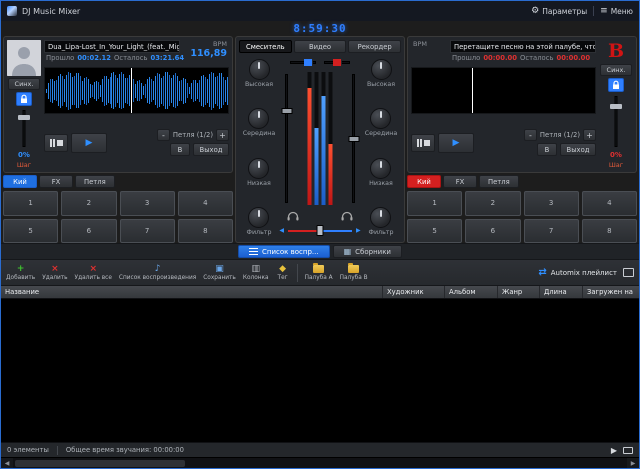 The image size is (640, 469). Describe the element at coordinates (609, 230) in the screenshot. I see `deck-b-pad: 8` at that location.